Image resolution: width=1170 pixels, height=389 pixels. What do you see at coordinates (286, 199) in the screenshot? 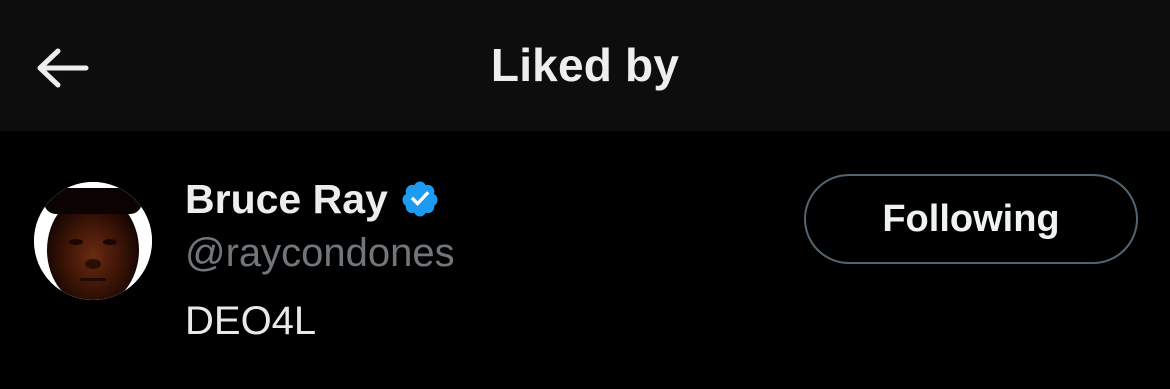
I see `display-name: Bruce Ray` at bounding box center [286, 199].